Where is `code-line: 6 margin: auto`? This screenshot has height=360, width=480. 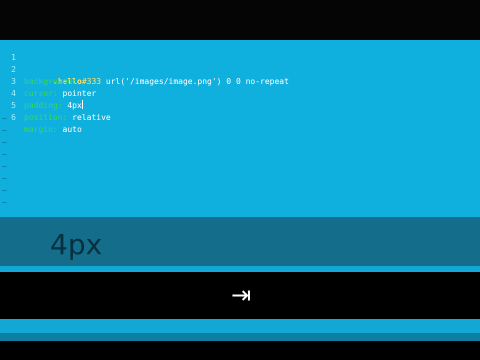 code-line: 6 margin: auto is located at coordinates (41, 117).